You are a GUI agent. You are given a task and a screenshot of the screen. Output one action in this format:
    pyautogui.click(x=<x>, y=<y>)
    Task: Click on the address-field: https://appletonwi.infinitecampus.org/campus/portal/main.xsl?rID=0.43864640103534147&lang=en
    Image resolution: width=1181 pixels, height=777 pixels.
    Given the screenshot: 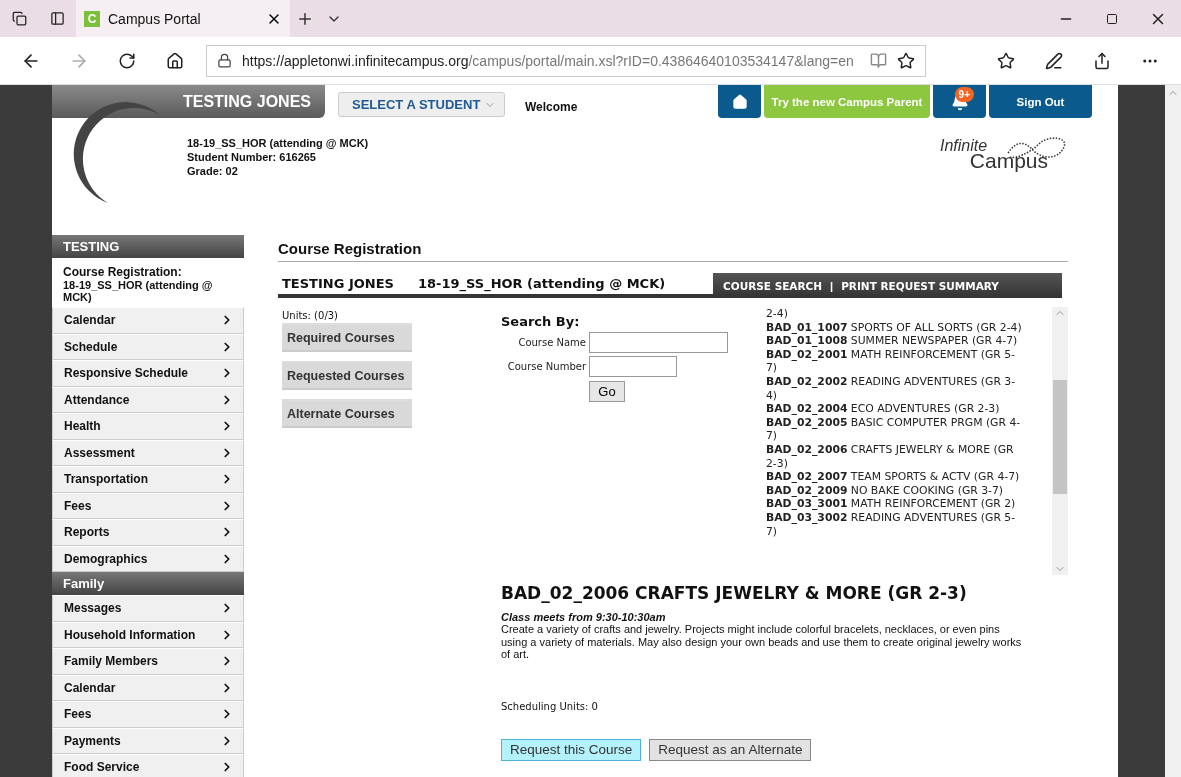 What is the action you would take?
    pyautogui.click(x=566, y=60)
    